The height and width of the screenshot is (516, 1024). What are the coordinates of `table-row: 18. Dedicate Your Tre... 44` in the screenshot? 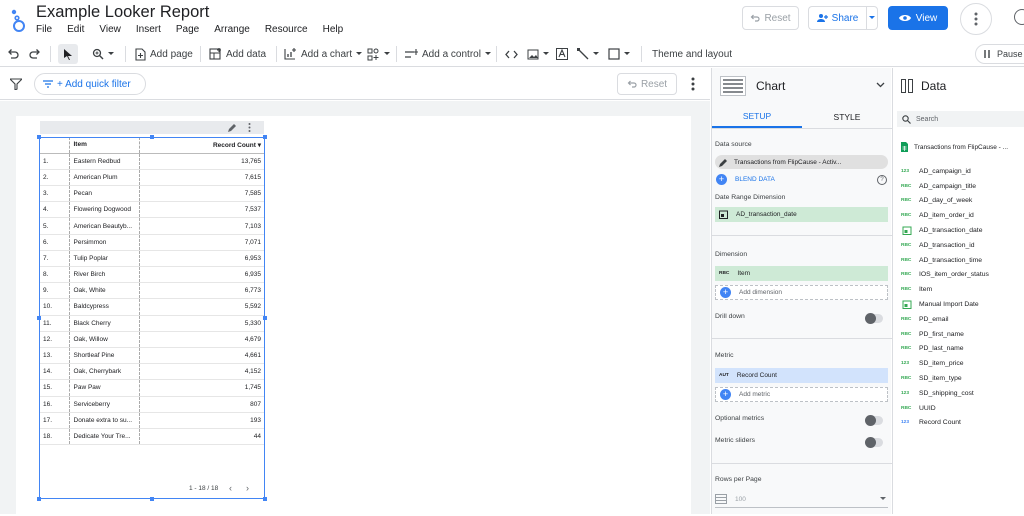 It's located at (152, 437).